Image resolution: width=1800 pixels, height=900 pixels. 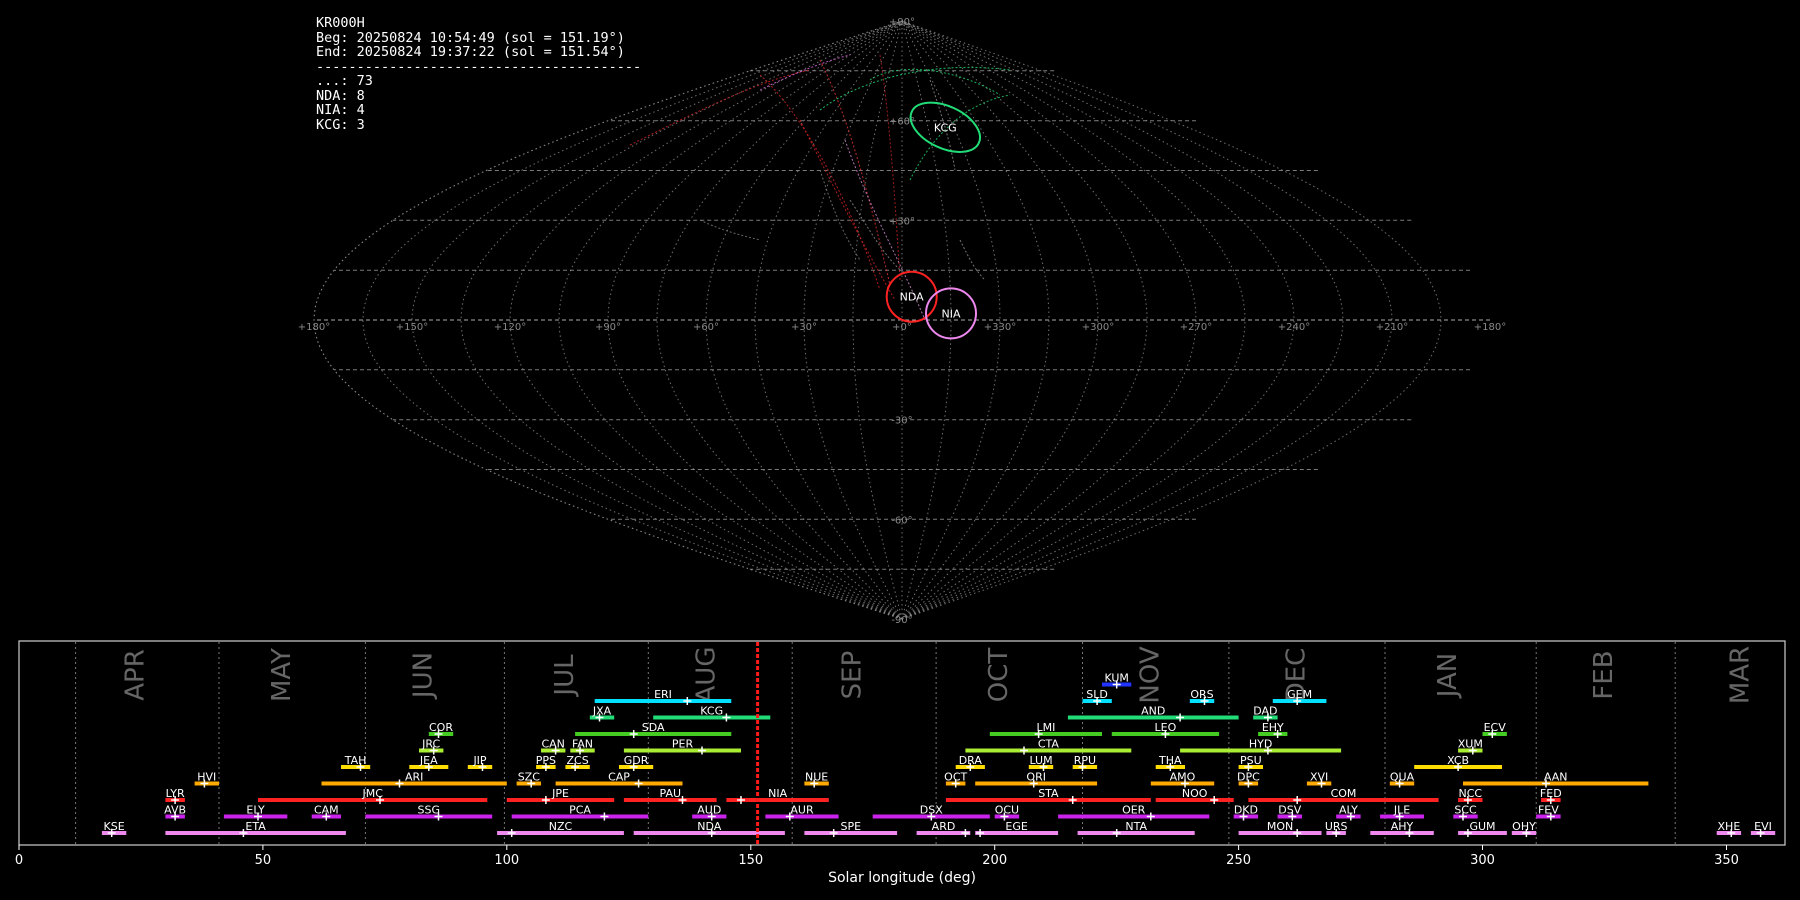 What do you see at coordinates (1097, 696) in the screenshot?
I see `shower-sld: SLD` at bounding box center [1097, 696].